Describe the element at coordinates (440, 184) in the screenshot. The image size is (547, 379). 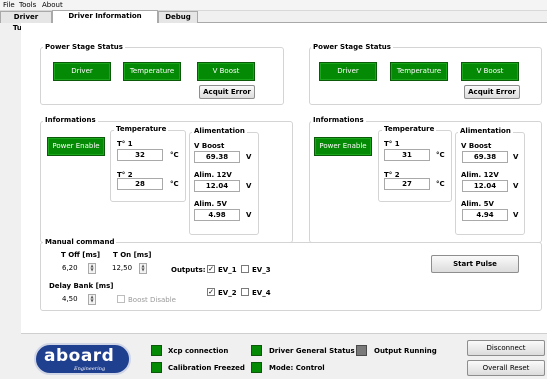
I see `right-t2-unit: °C` at that location.